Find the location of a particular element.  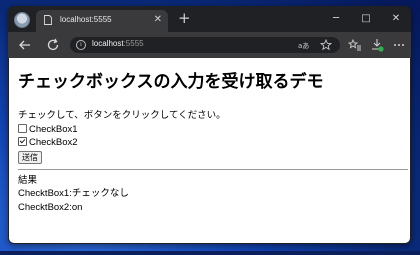

ellipsis-icon is located at coordinates (399, 45).